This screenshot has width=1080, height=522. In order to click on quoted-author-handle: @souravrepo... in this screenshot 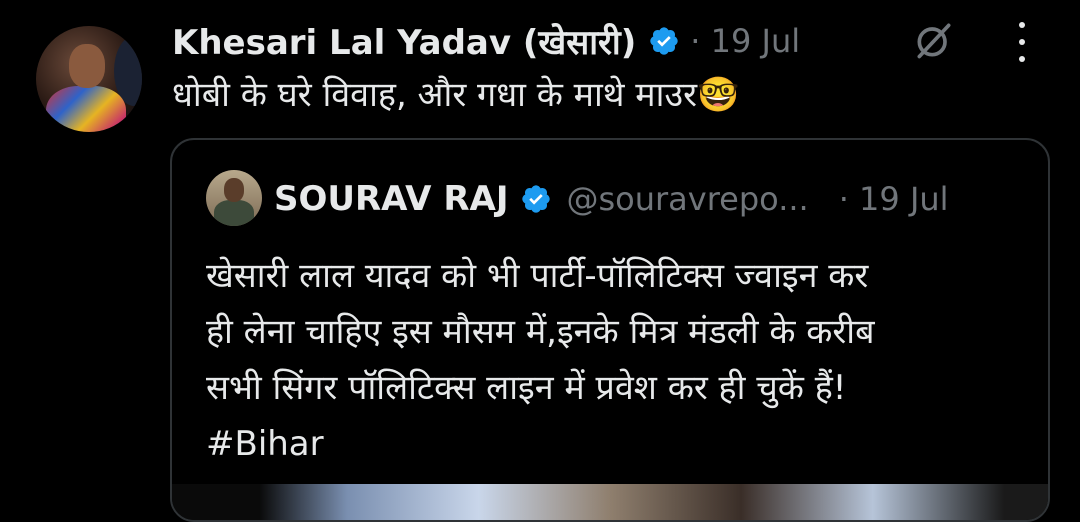, I will do `click(687, 199)`.